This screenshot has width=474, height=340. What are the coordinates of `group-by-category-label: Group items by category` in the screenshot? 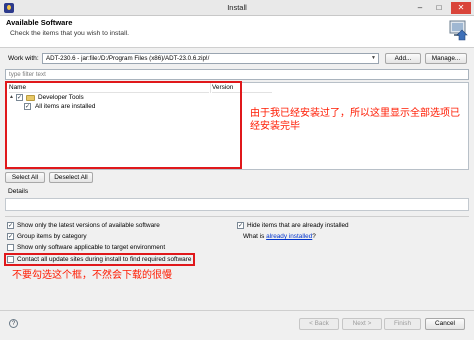 It's located at (52, 236).